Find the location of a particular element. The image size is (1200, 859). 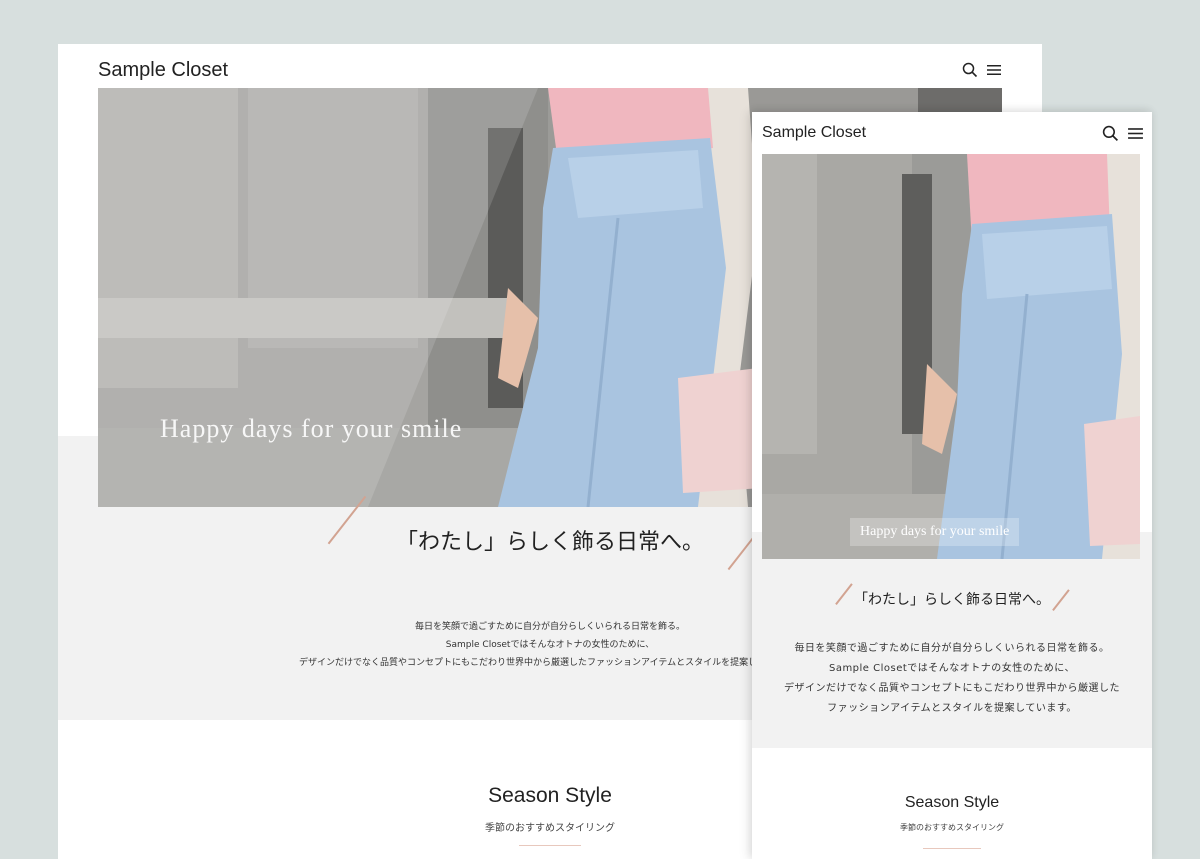

intro-line: Sample Closetではそんなオトナの女性のために、 is located at coordinates (952, 668).